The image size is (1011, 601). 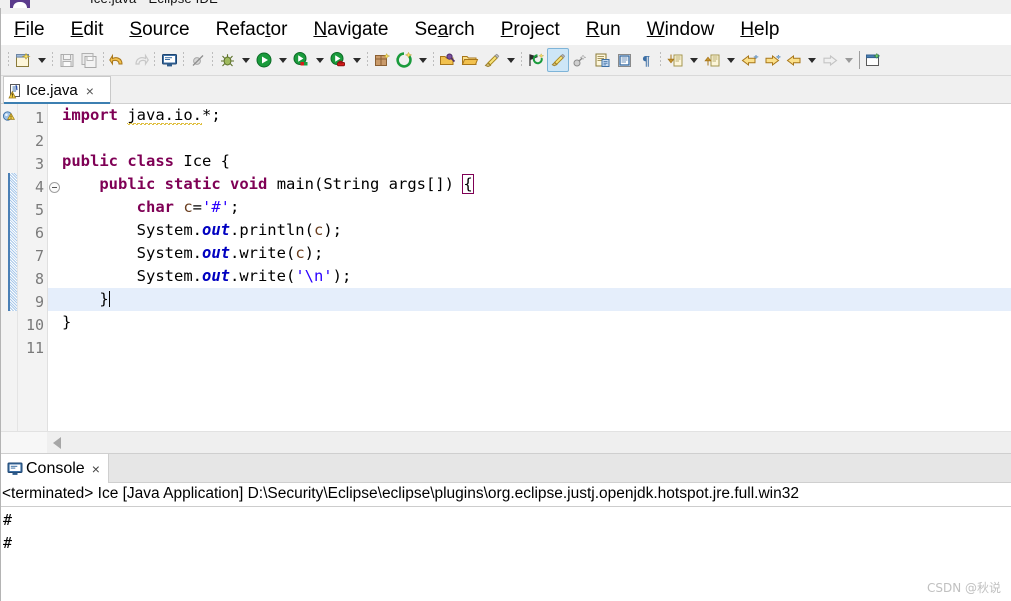 I want to click on menu-item-window: Window, so click(x=681, y=29).